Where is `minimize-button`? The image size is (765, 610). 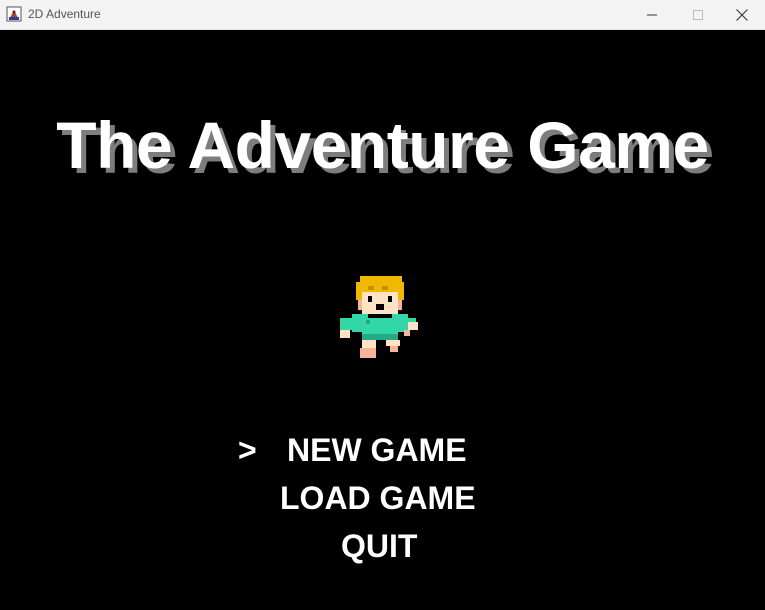
minimize-button is located at coordinates (652, 14).